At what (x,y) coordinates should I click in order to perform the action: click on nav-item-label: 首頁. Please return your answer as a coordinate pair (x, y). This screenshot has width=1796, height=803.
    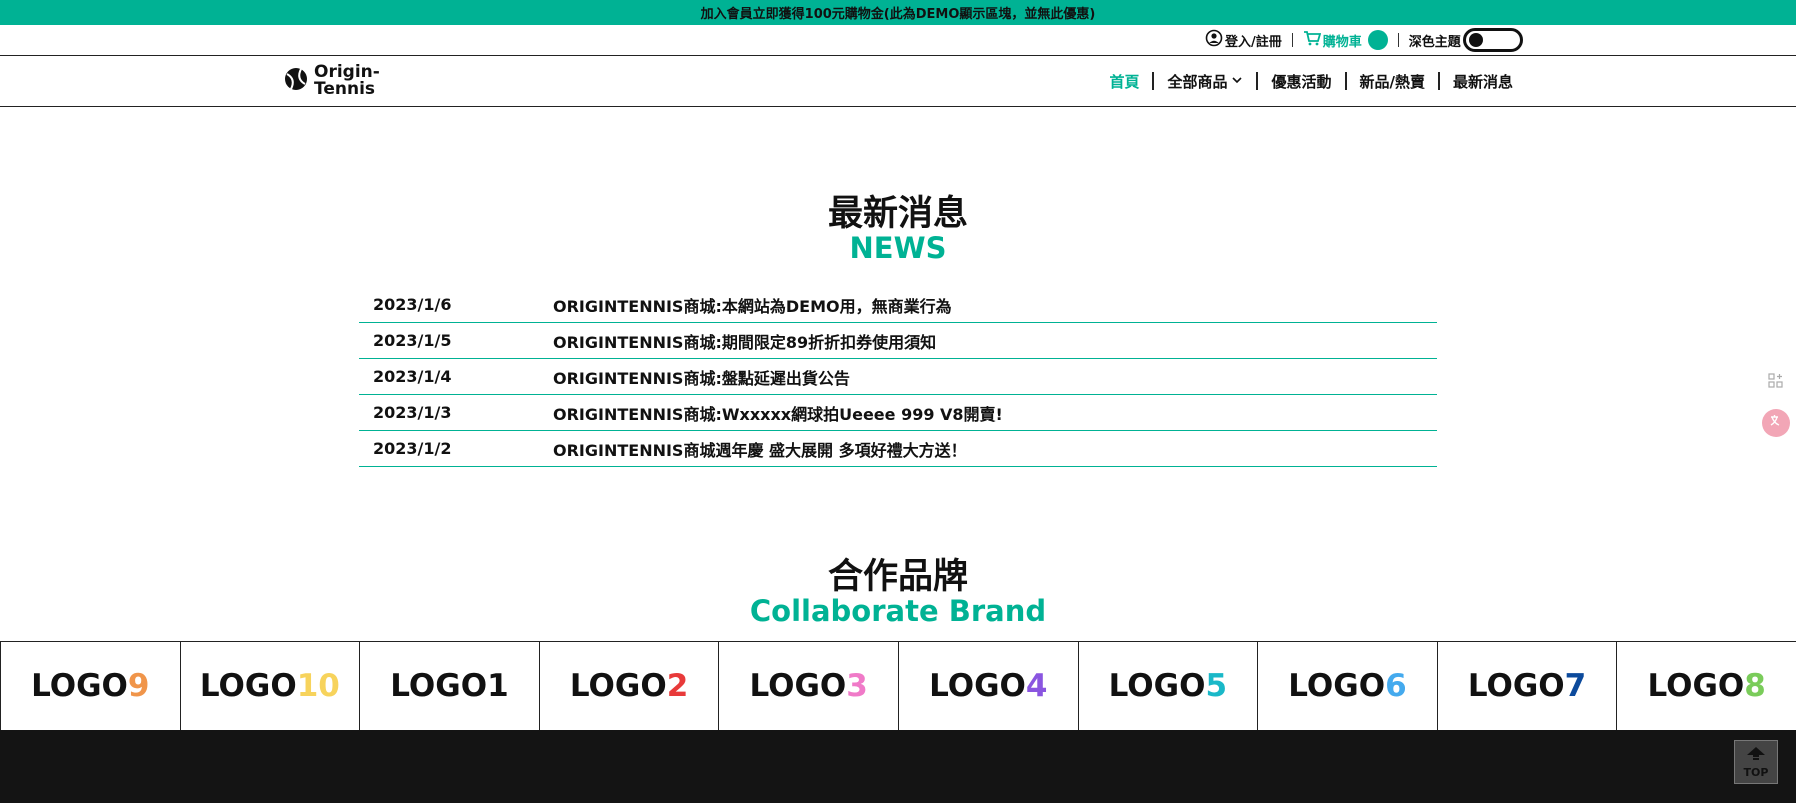
    Looking at the image, I should click on (1124, 81).